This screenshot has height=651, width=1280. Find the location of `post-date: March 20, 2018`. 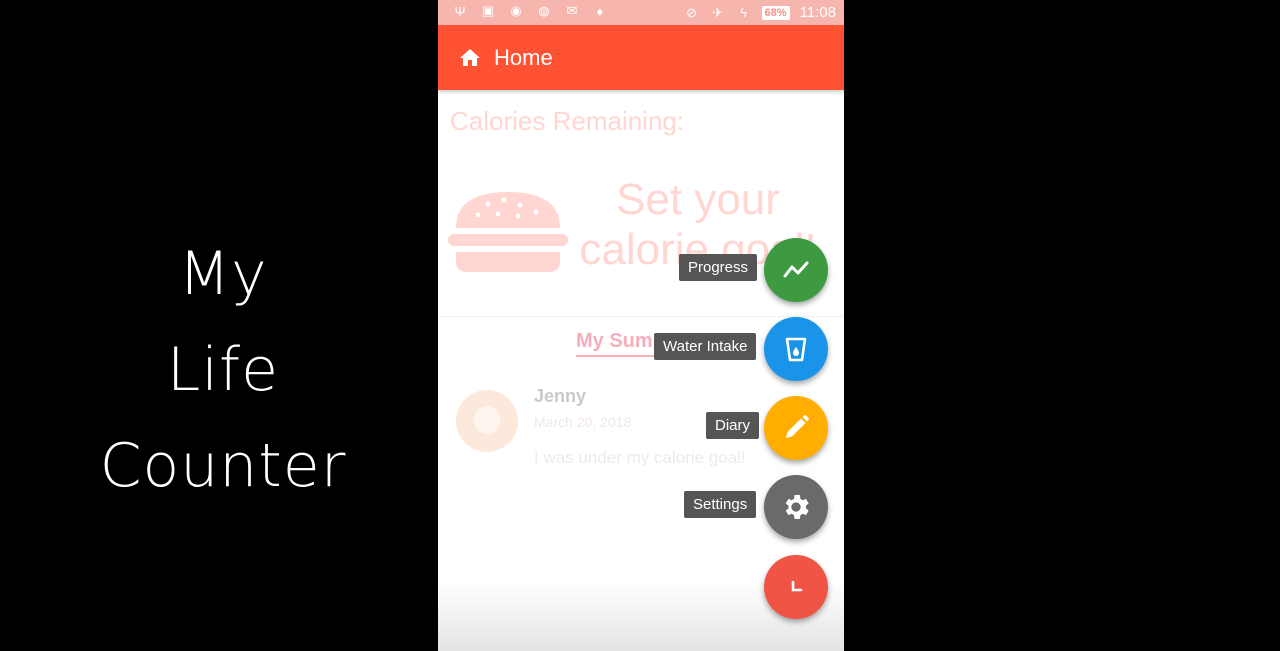

post-date: March 20, 2018 is located at coordinates (583, 422).